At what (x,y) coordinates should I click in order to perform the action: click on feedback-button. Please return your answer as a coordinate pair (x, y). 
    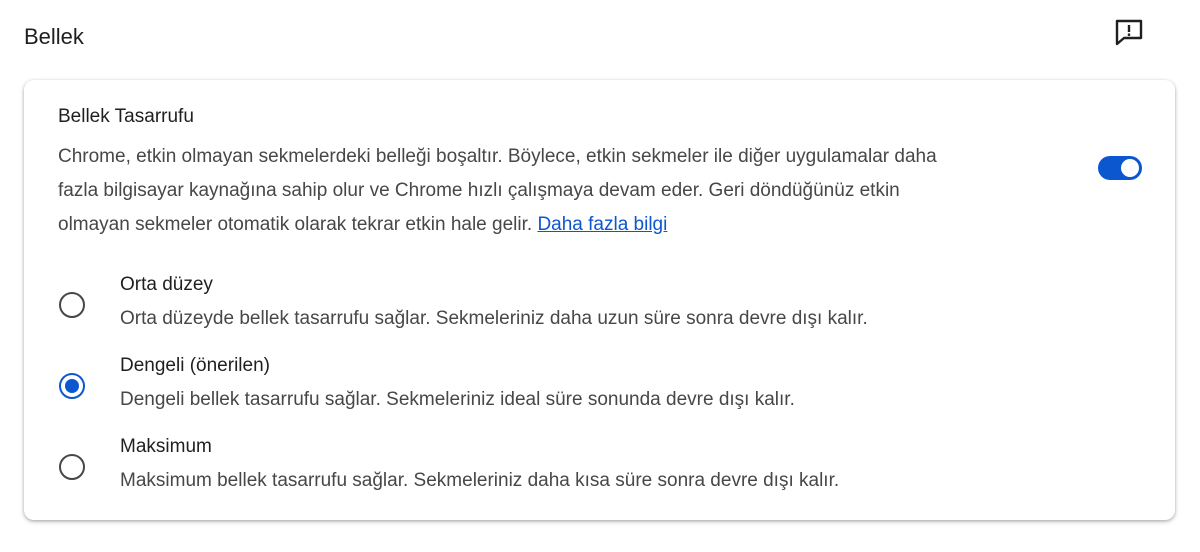
    Looking at the image, I should click on (1129, 32).